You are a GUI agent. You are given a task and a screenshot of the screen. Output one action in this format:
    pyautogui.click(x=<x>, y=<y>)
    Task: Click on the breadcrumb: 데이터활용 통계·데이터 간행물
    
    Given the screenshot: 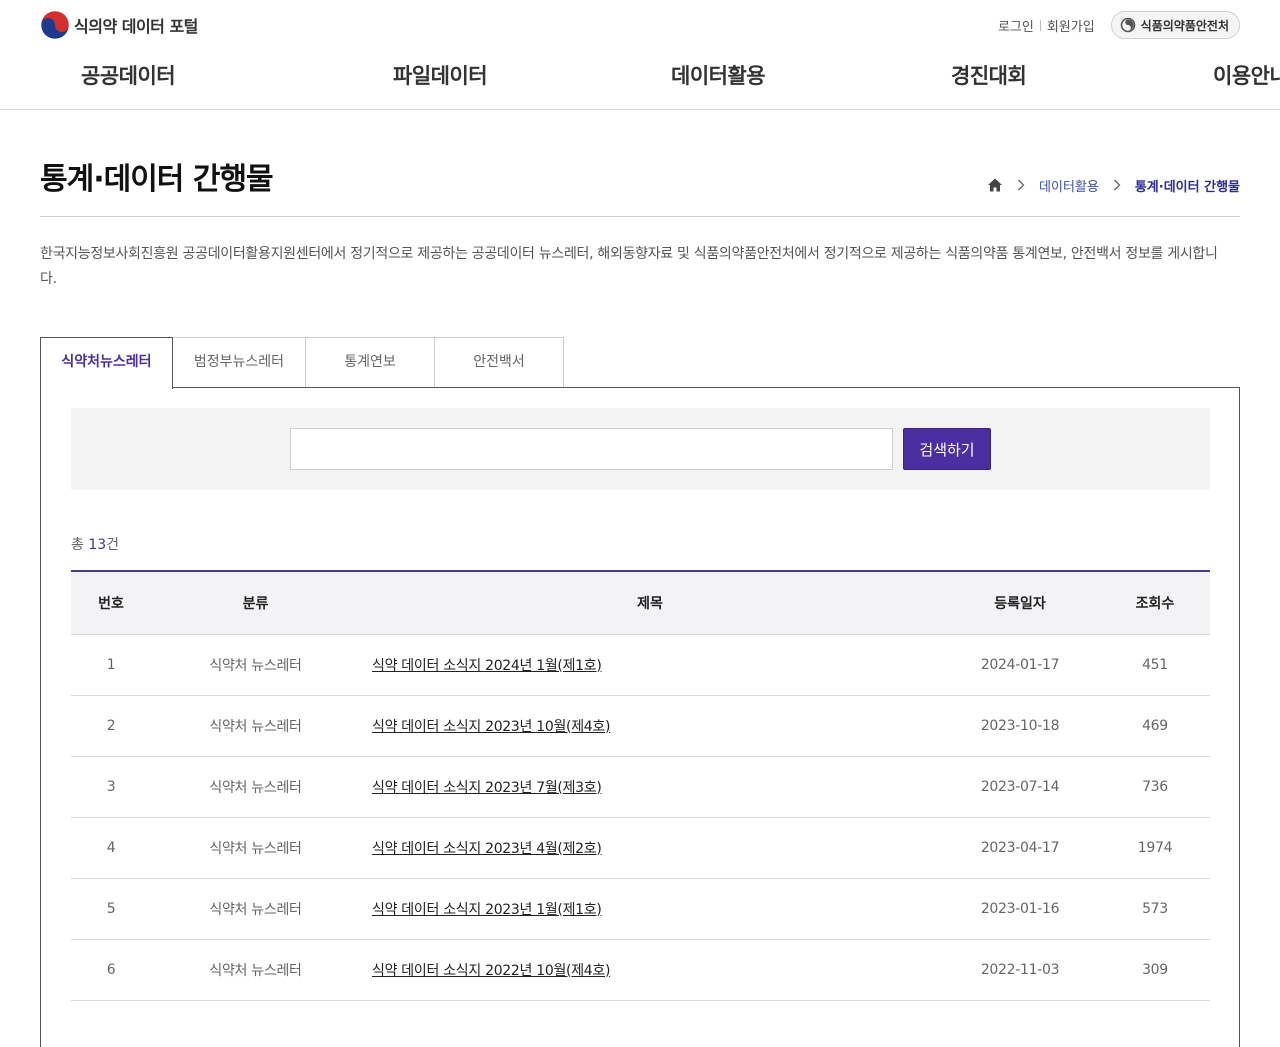 What is the action you would take?
    pyautogui.click(x=1113, y=185)
    